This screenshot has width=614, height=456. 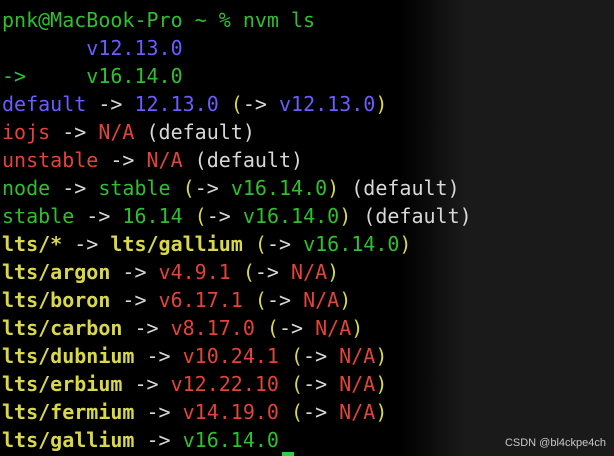 I want to click on output-segment: v14.19.0, so click(x=230, y=412).